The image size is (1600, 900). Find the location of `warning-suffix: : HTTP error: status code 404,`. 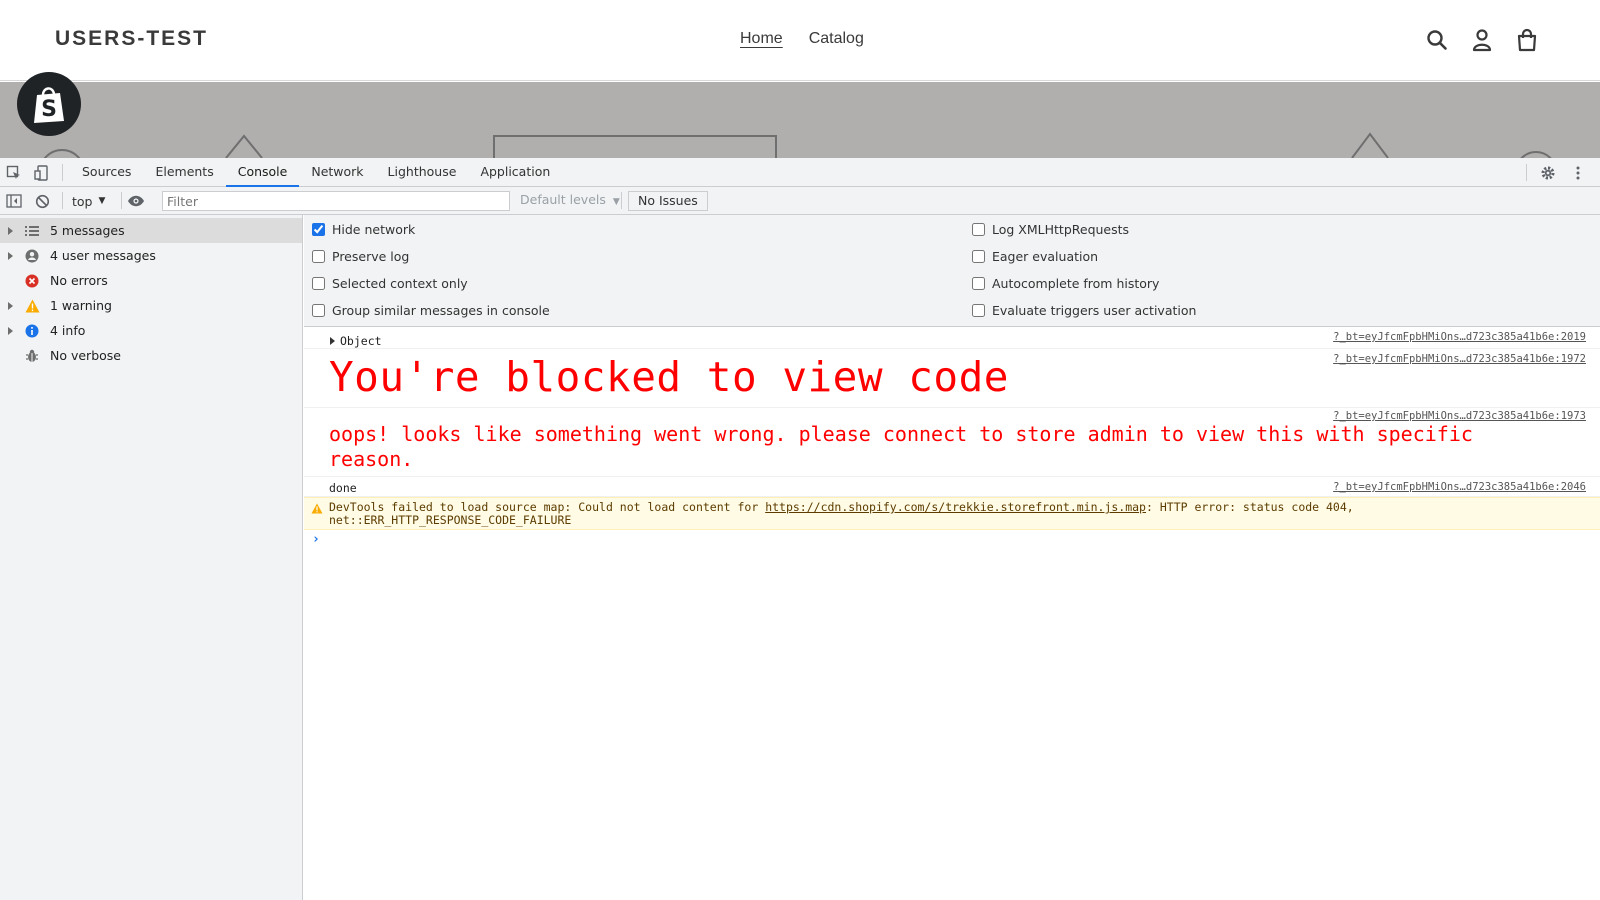

warning-suffix: : HTTP error: status code 404, is located at coordinates (1250, 507).